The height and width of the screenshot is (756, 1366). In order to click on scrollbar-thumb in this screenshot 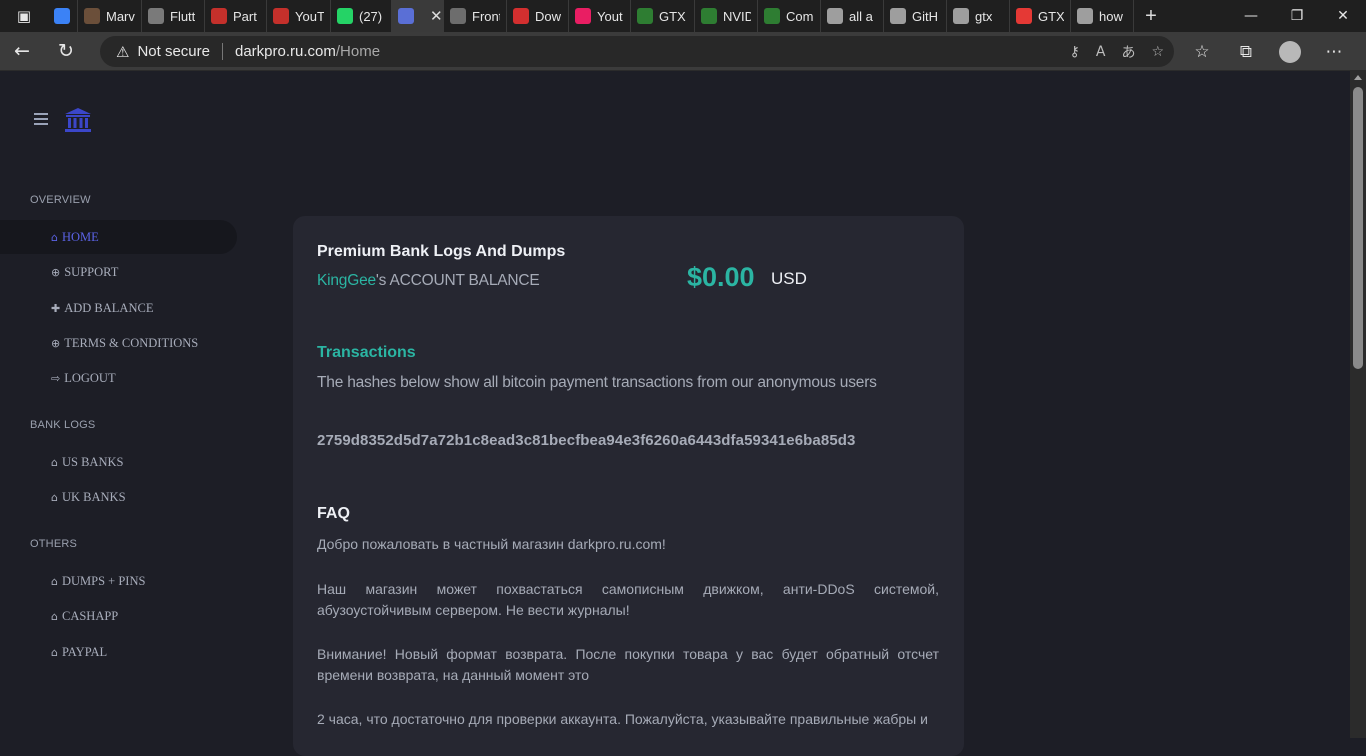, I will do `click(1358, 228)`.